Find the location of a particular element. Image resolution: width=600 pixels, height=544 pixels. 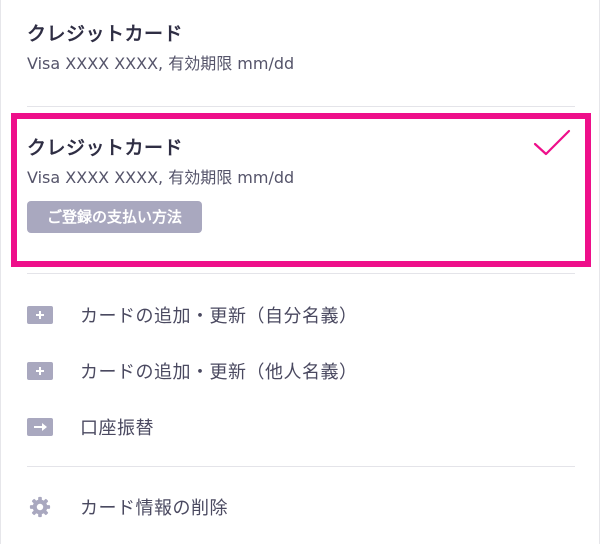

menu-item-label: 口座振替 is located at coordinates (117, 428).